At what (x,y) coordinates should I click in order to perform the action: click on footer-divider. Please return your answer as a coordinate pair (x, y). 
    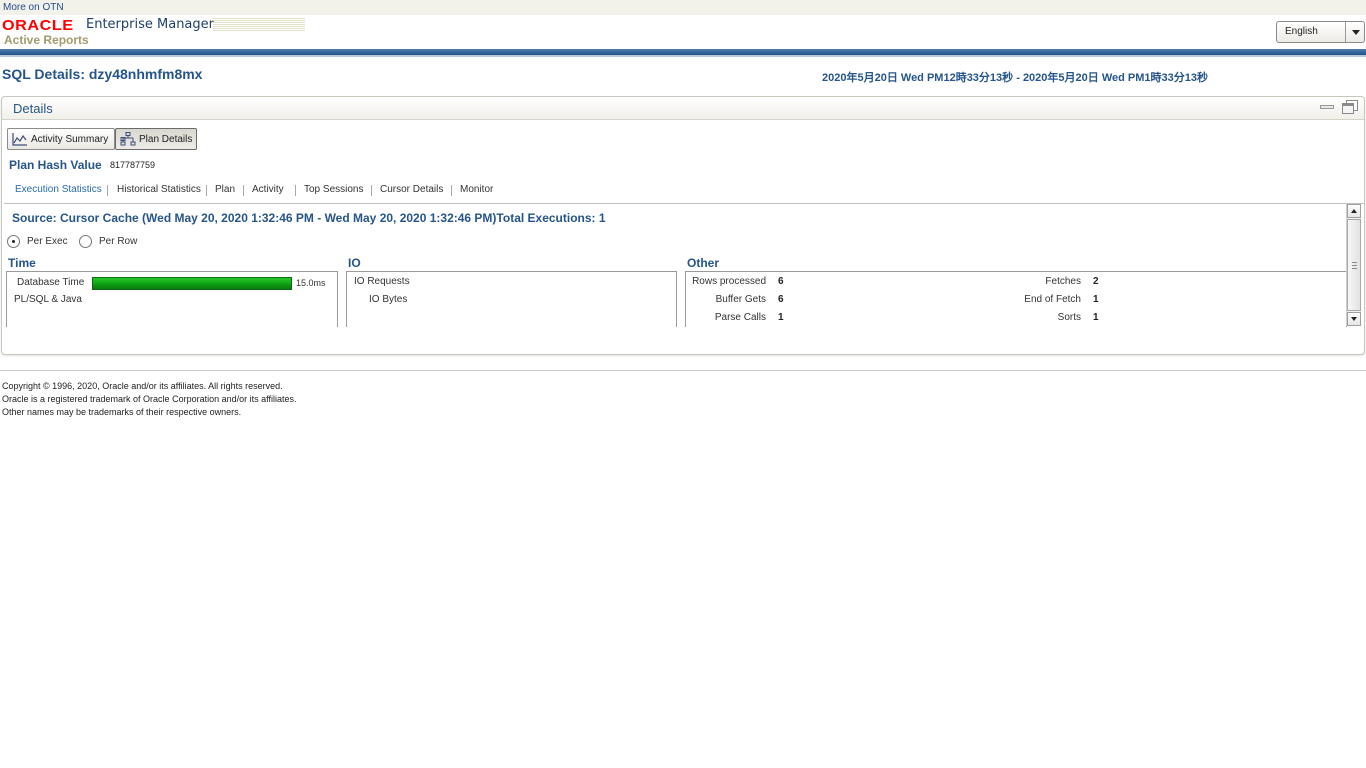
    Looking at the image, I should click on (683, 370).